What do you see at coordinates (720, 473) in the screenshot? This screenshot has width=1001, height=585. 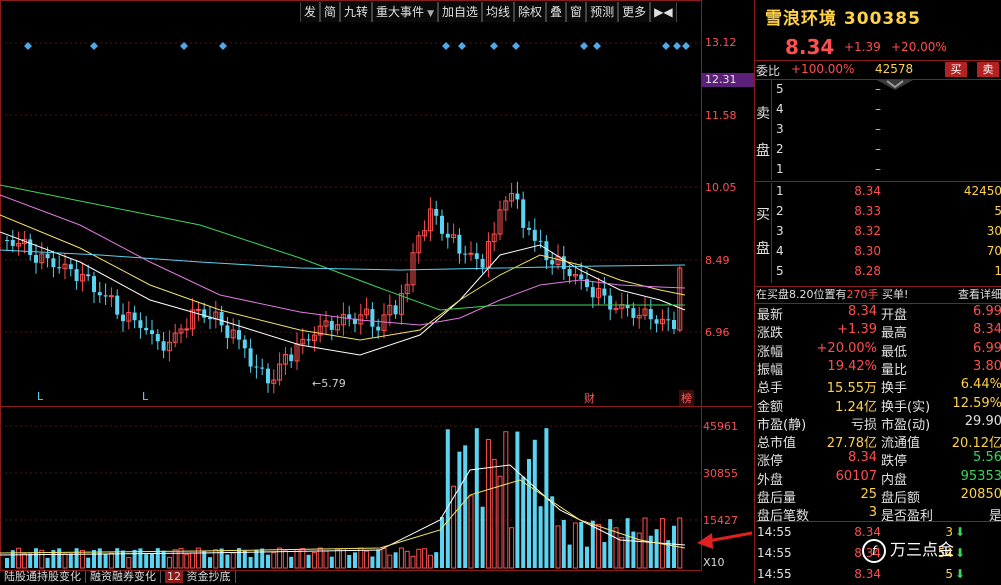 I see `volume-axis-label: 30855` at bounding box center [720, 473].